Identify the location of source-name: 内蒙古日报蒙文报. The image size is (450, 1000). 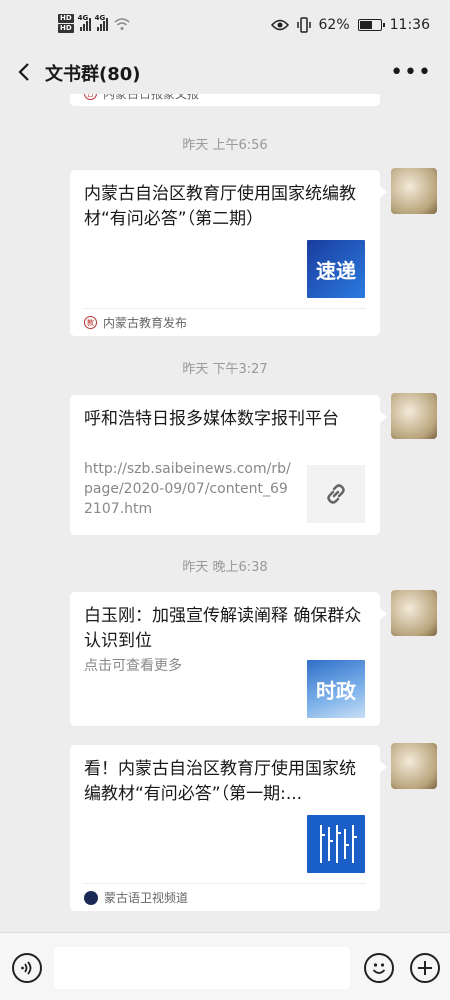
(151, 97).